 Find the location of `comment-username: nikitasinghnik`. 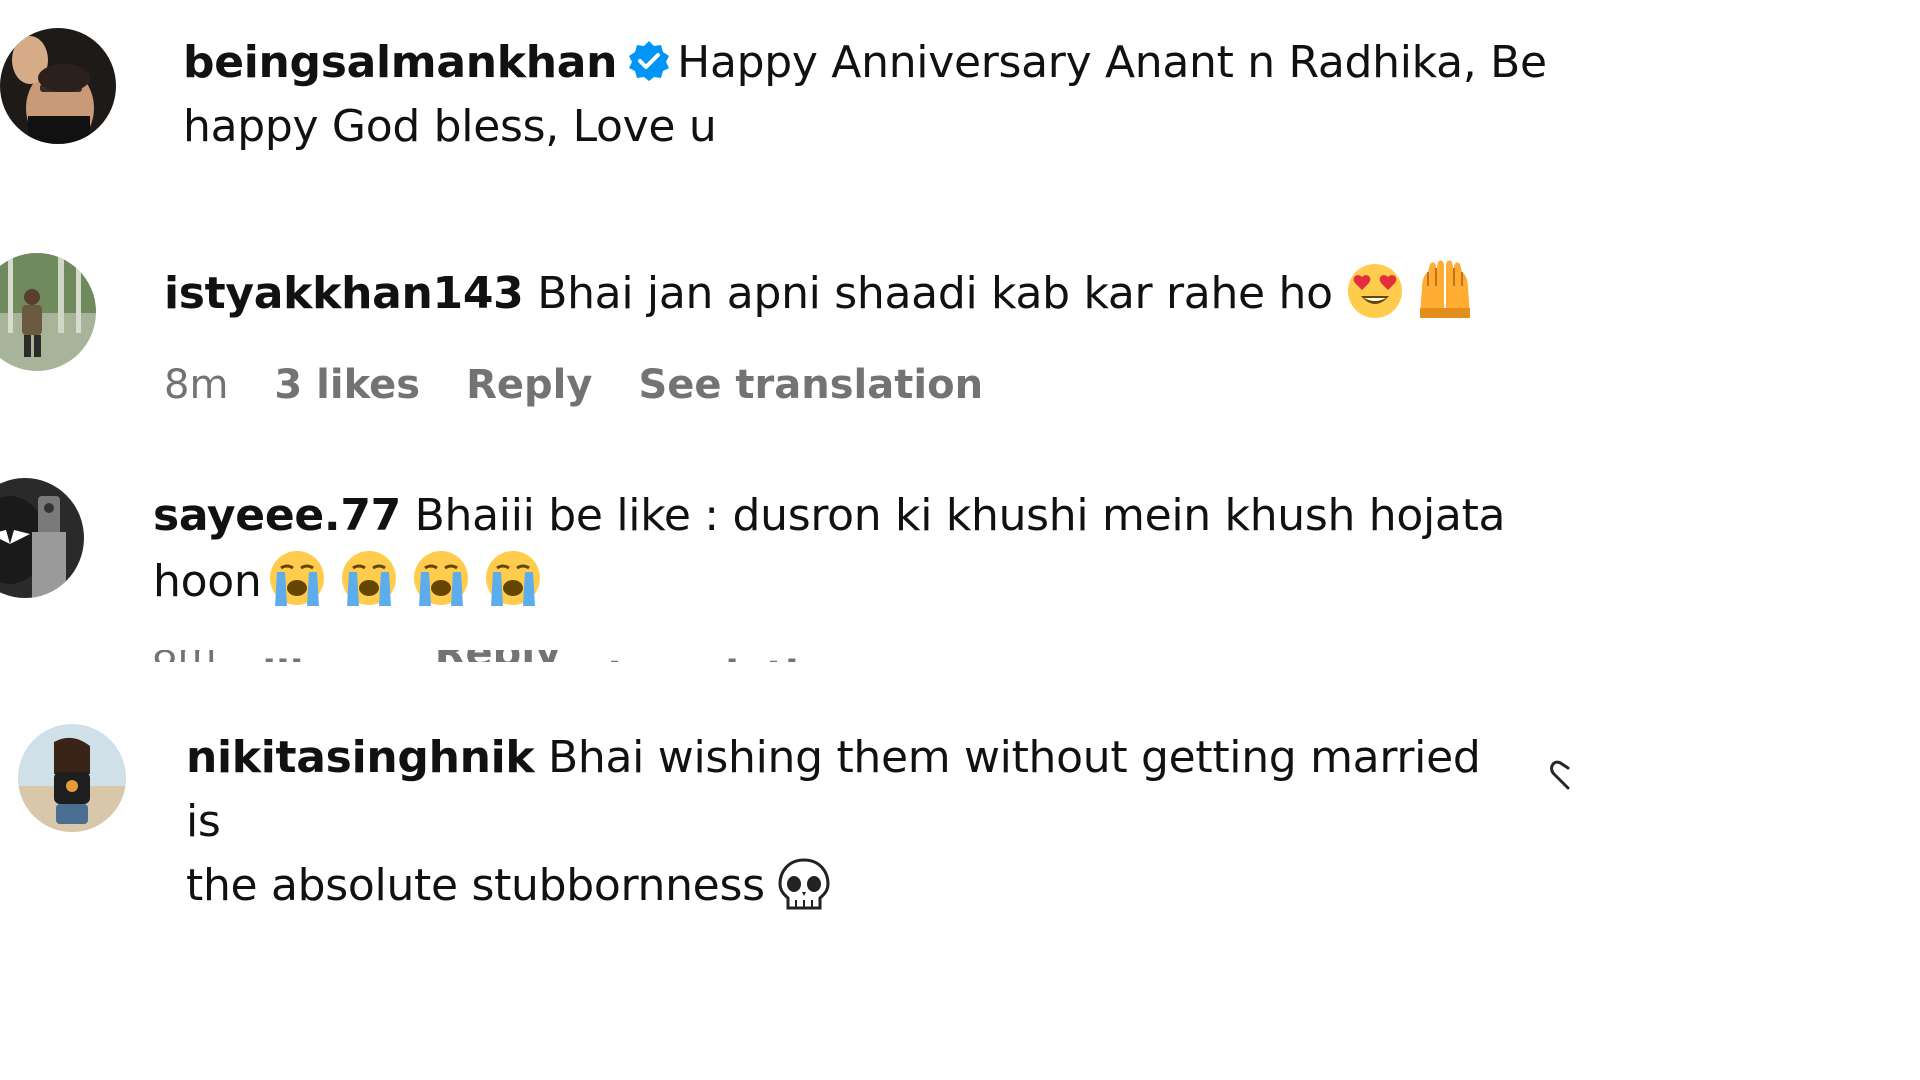

comment-username: nikitasinghnik is located at coordinates (360, 757).